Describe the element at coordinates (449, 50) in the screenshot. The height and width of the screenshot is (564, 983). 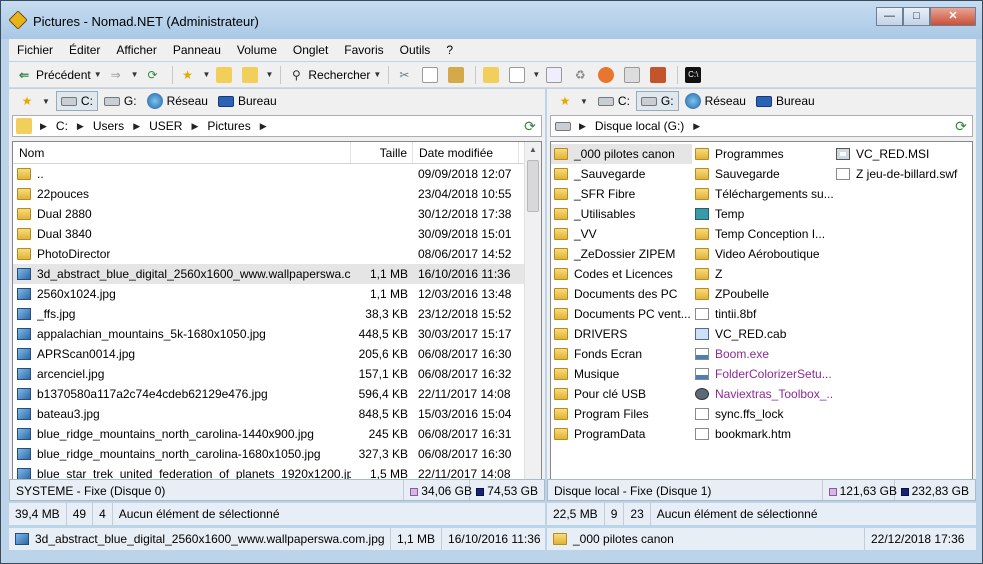
I see `menu-help: ?` at that location.